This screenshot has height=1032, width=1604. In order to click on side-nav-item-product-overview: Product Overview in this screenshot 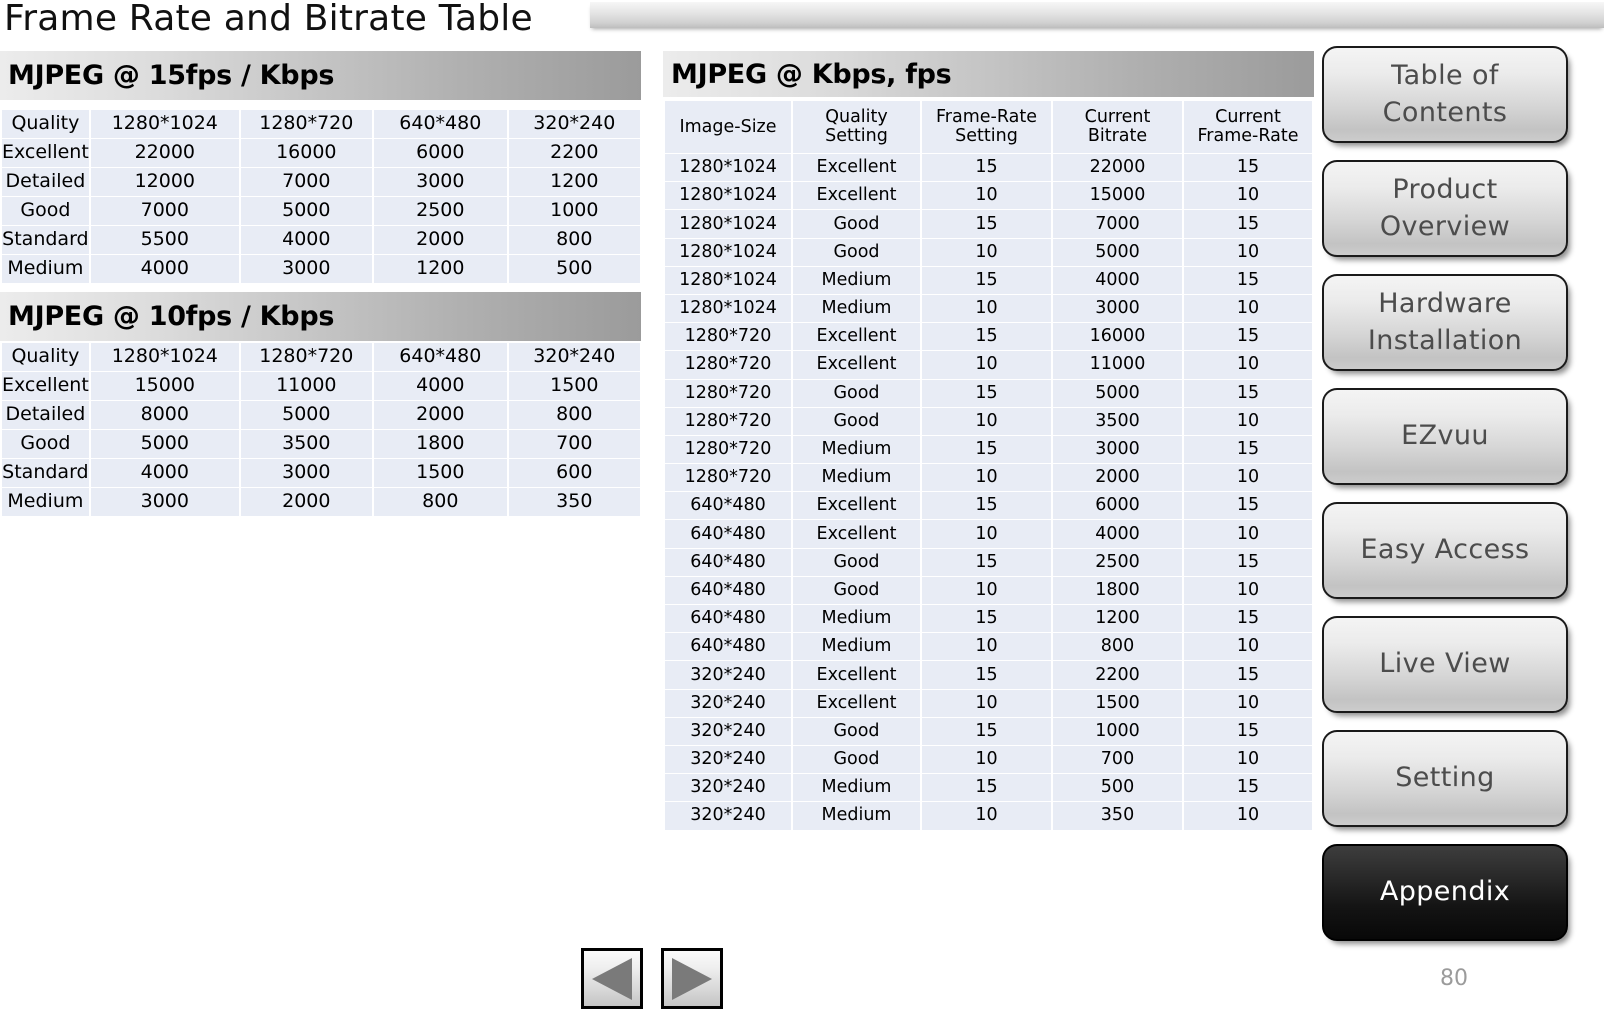, I will do `click(1445, 208)`.